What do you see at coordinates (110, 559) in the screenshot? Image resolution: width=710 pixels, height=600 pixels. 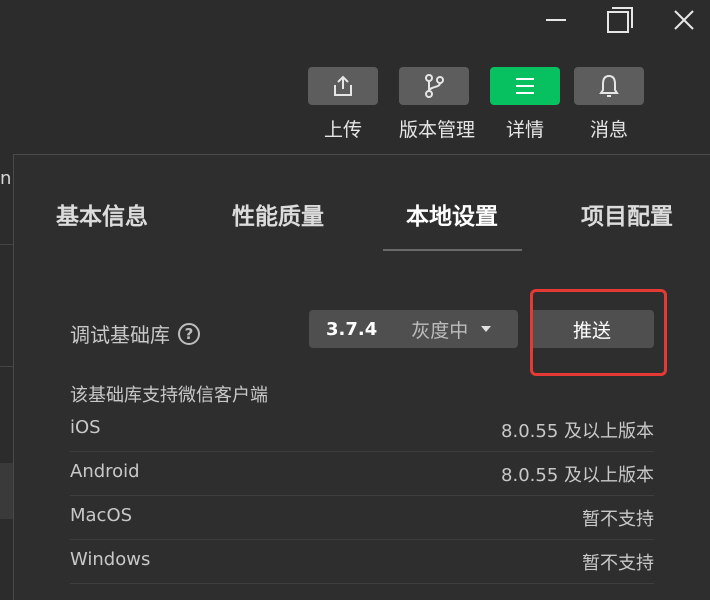 I see `client-name: Windows` at bounding box center [110, 559].